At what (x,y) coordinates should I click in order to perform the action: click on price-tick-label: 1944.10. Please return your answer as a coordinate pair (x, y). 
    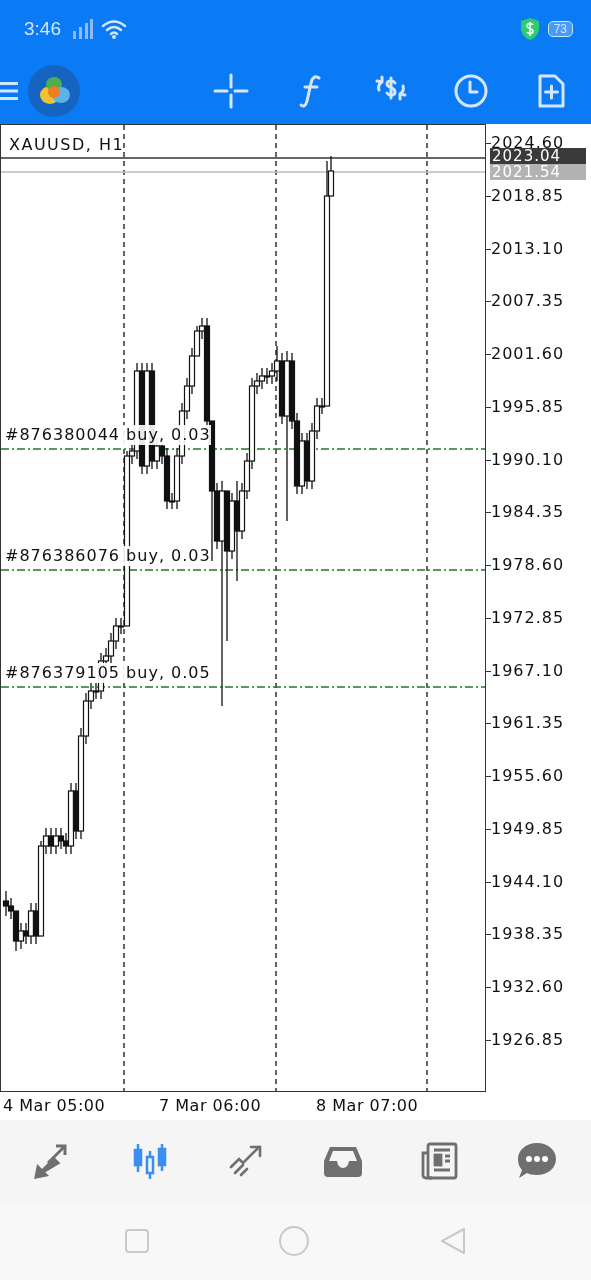
    Looking at the image, I should click on (528, 881).